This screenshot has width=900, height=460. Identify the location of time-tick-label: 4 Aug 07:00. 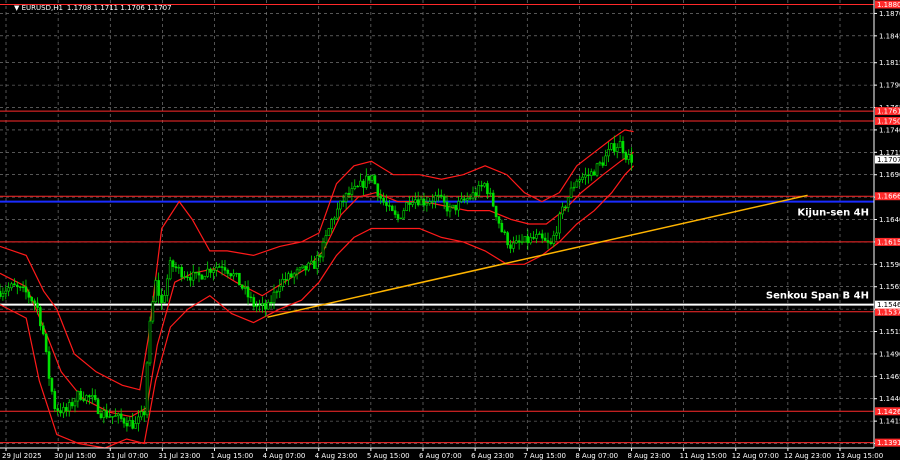
(284, 456).